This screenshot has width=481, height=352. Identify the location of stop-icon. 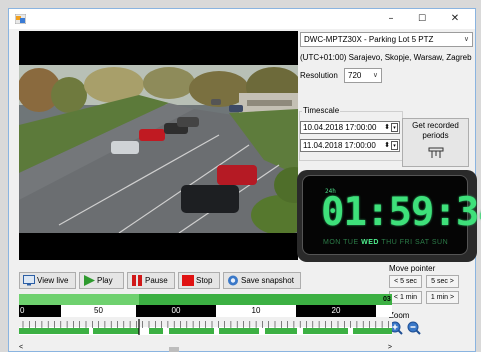
(188, 280).